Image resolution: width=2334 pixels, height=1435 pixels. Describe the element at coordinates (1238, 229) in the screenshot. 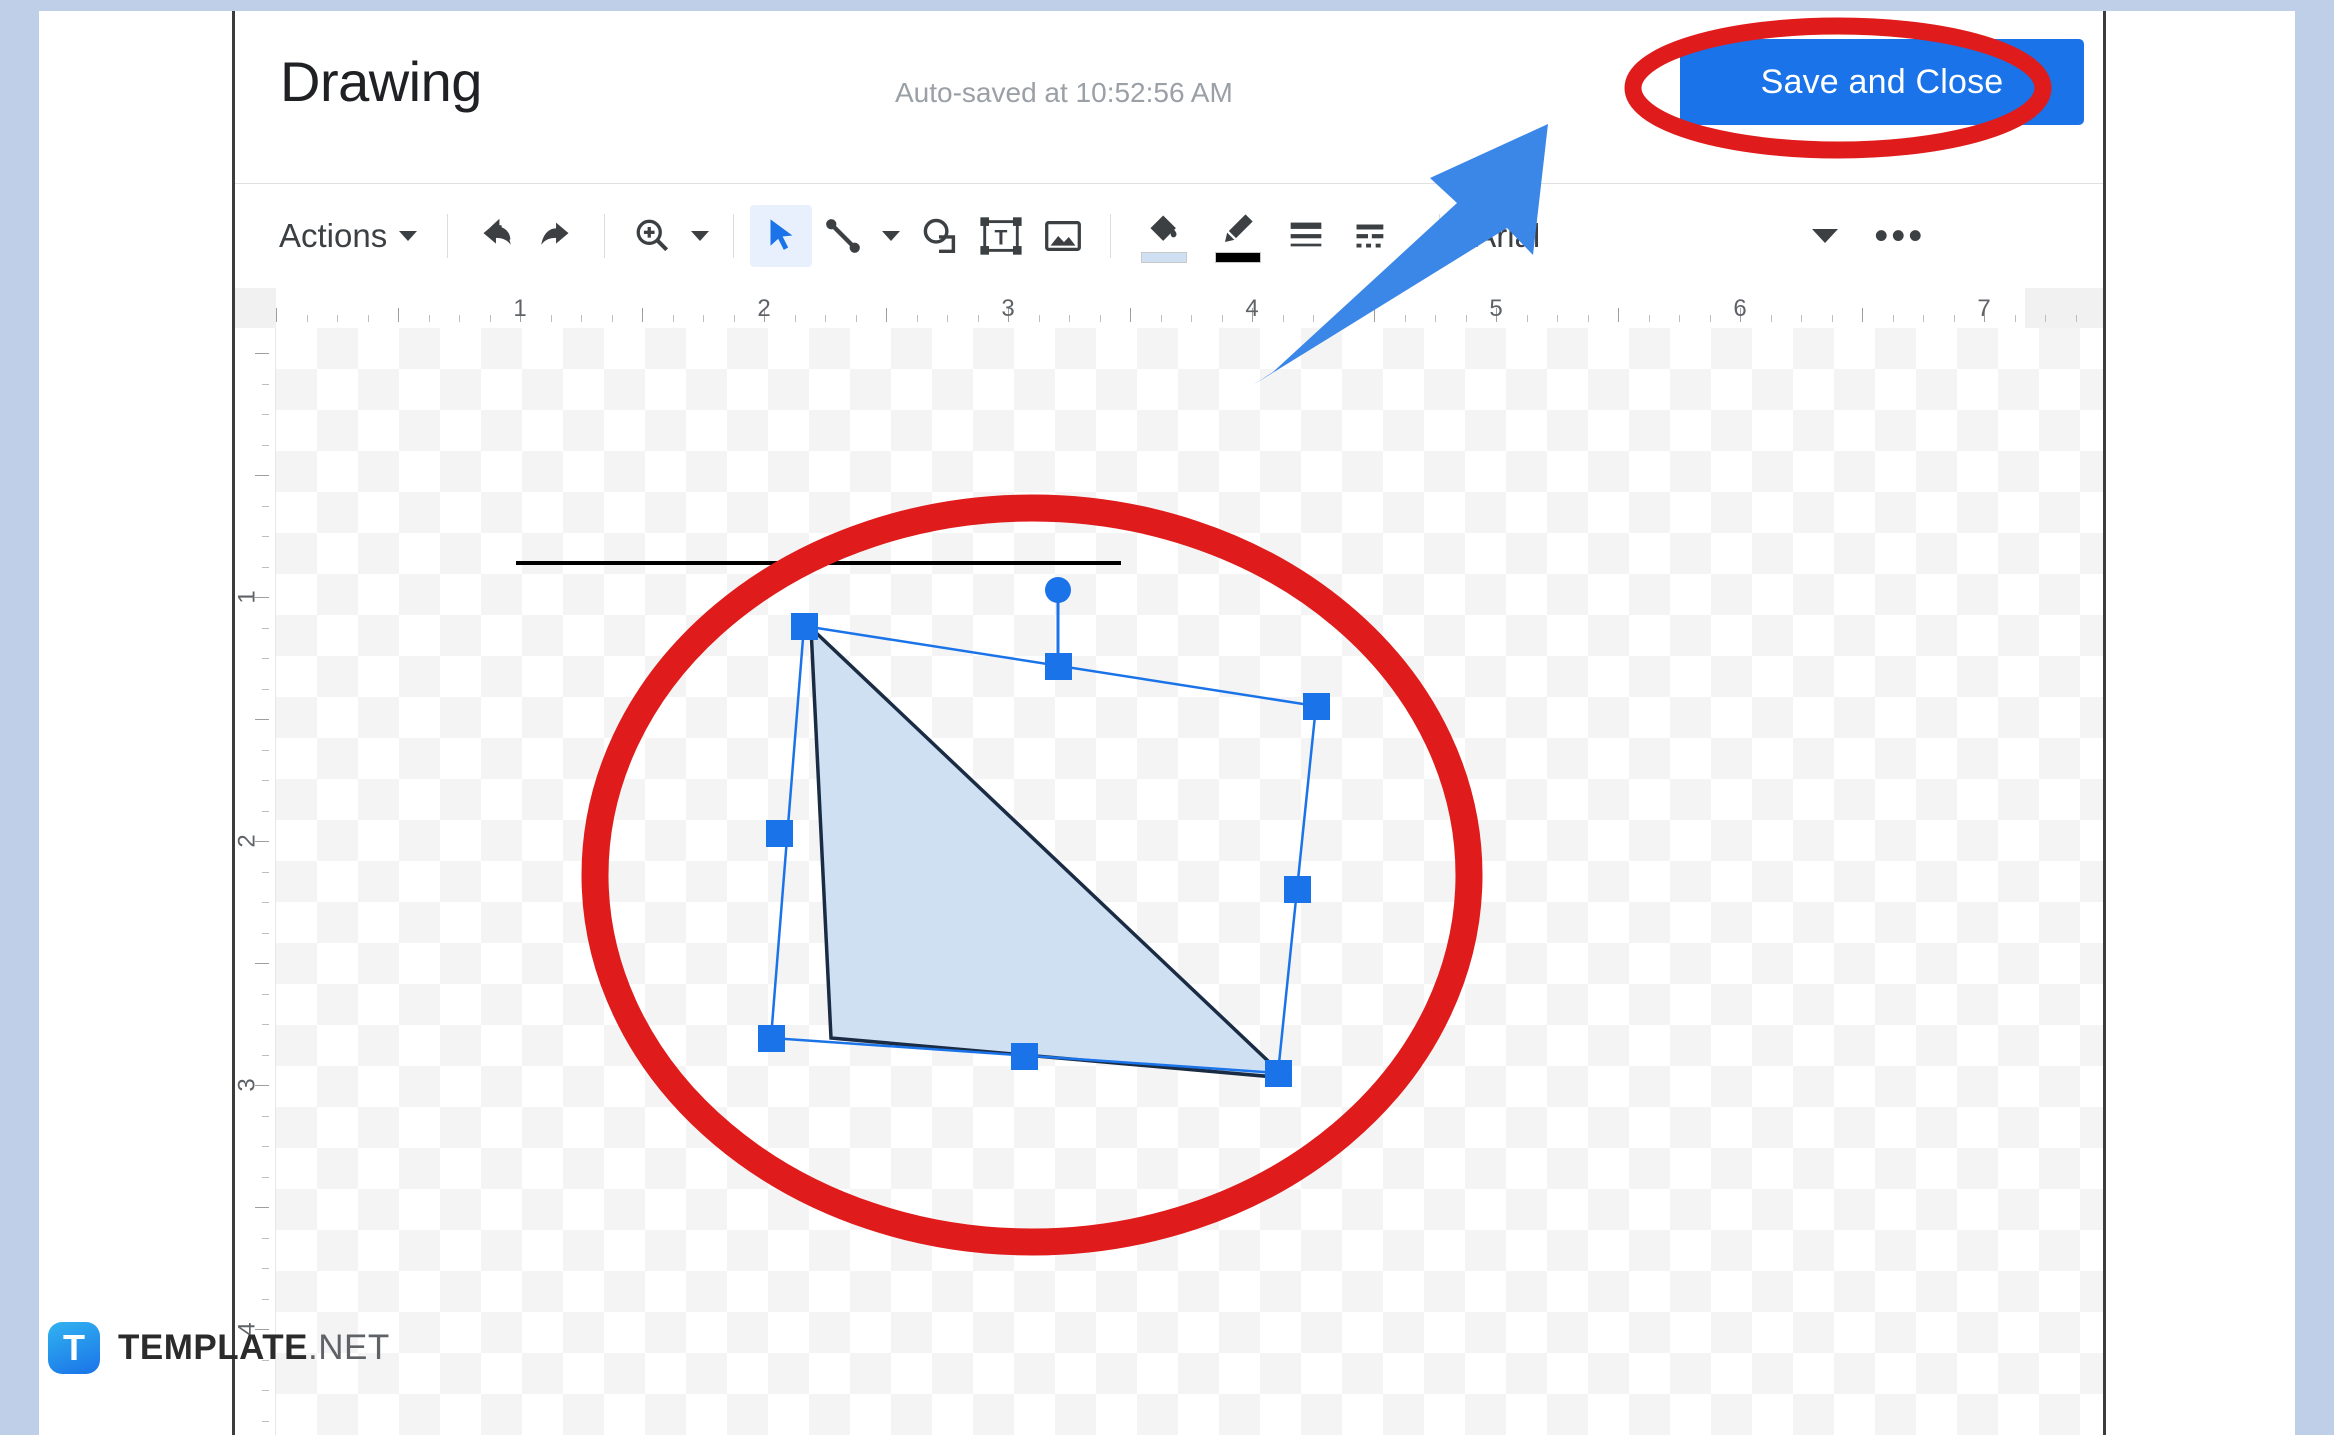

I see `border-color-icon` at that location.